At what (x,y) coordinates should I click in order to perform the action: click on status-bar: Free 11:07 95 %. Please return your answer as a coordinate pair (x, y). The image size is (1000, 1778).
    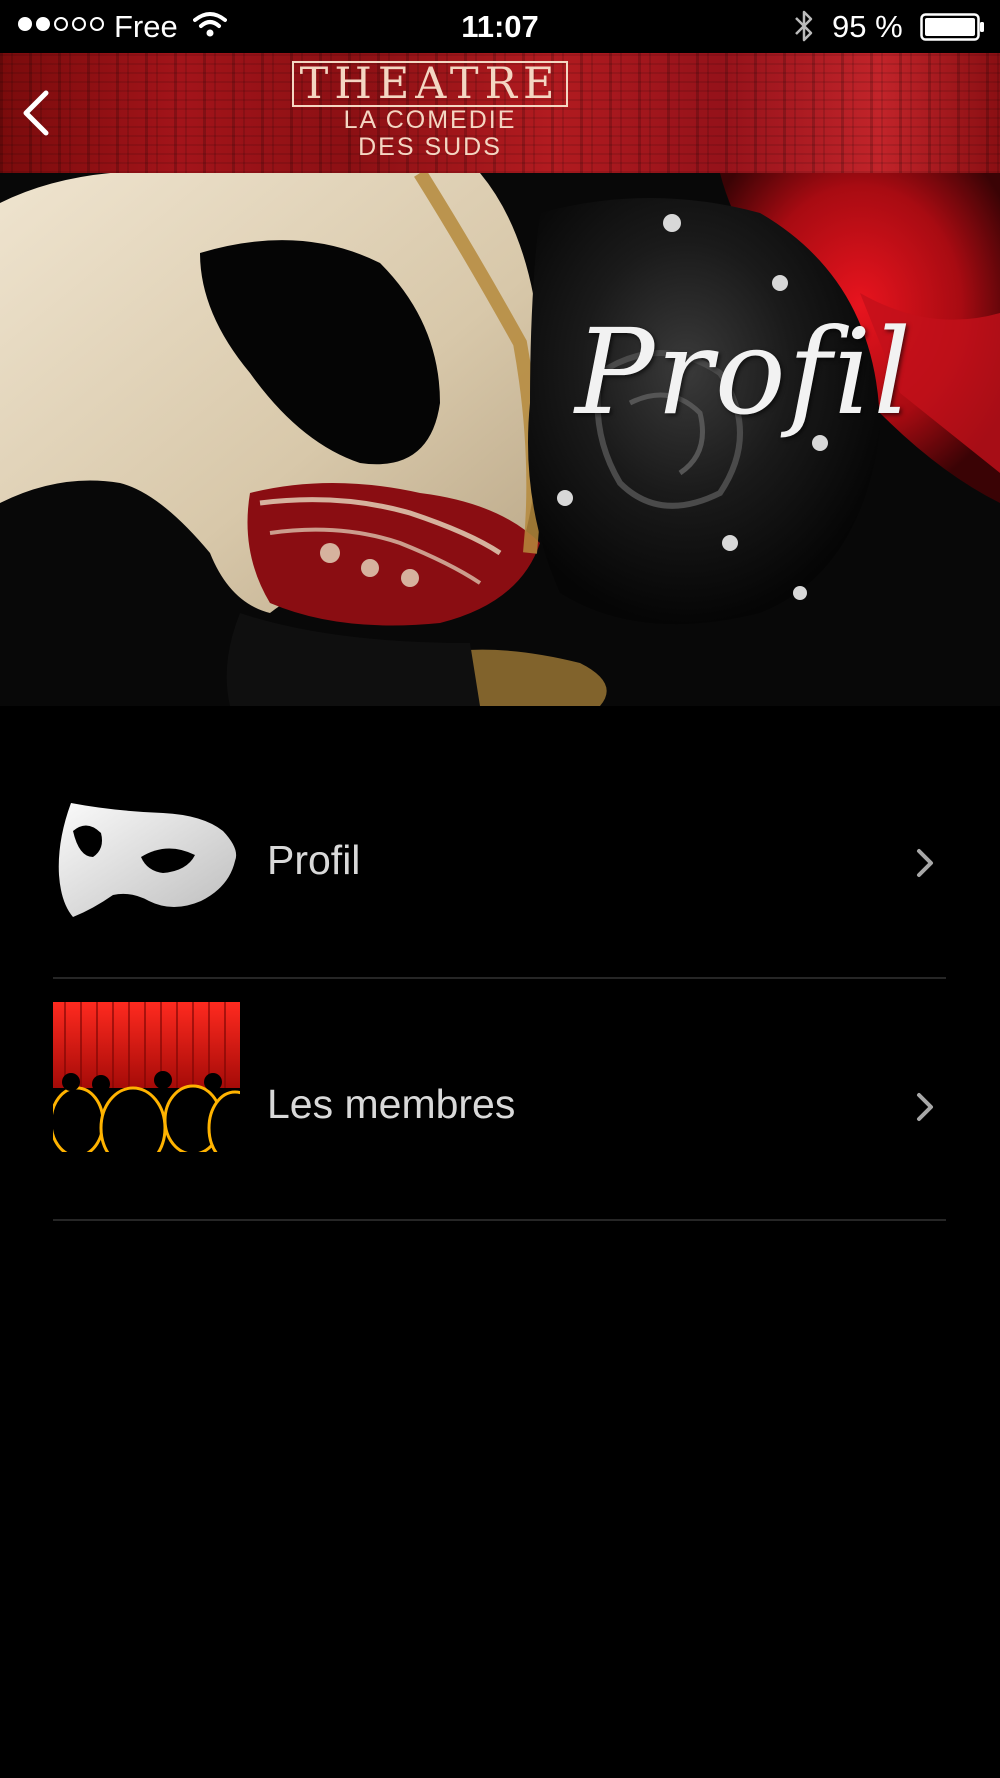
    Looking at the image, I should click on (500, 26).